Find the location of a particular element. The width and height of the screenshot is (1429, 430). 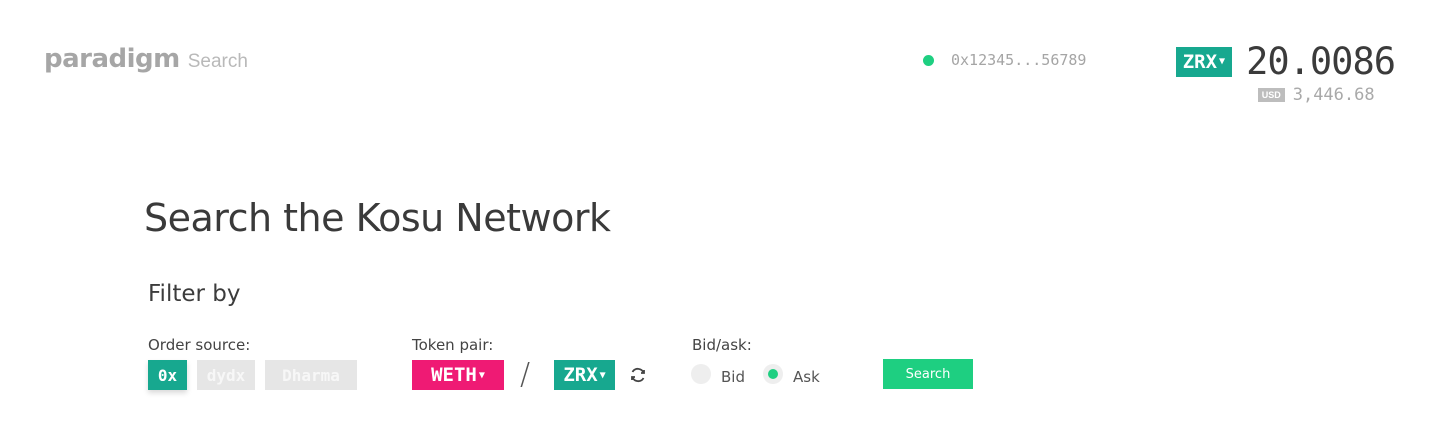

usd-value: 3,446.68 is located at coordinates (1333, 95).